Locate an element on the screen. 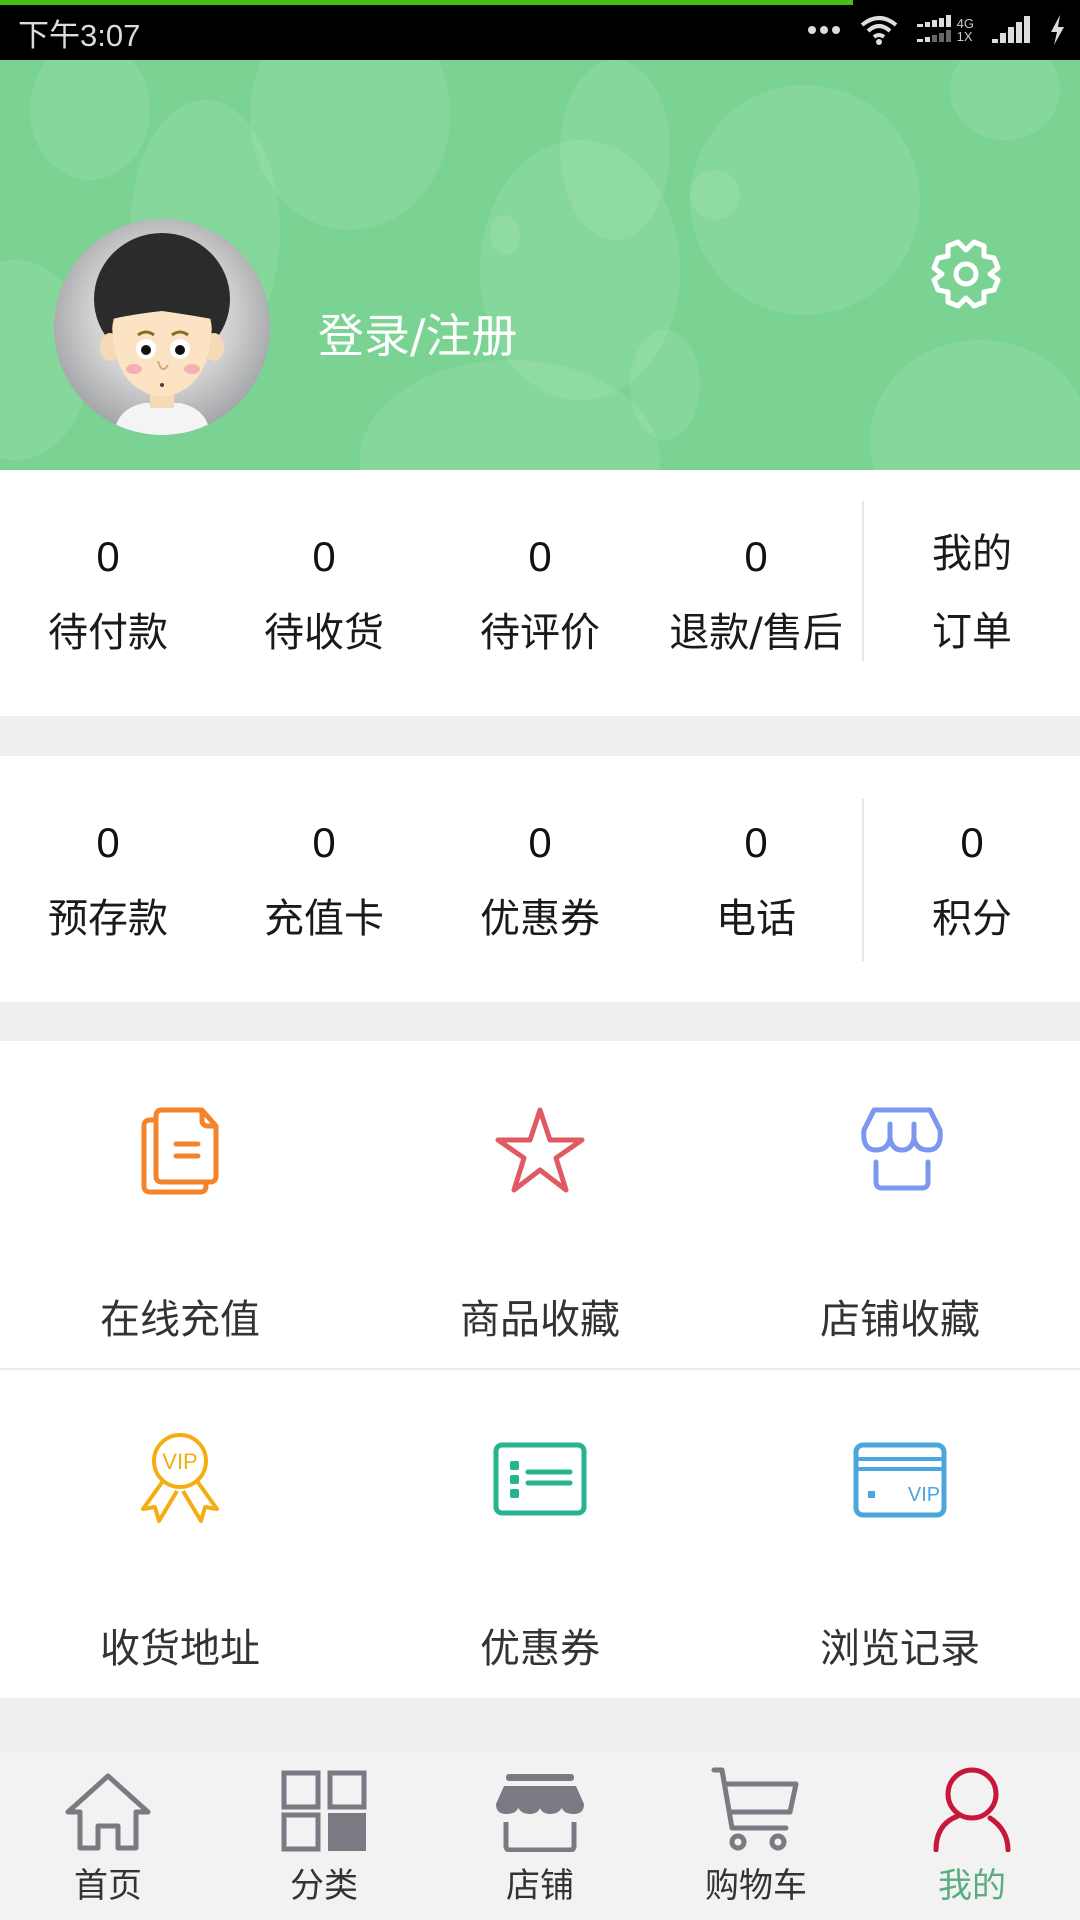 This screenshot has height=1920, width=1080. status-bar: 下午3:07 4G 1X is located at coordinates (540, 30).